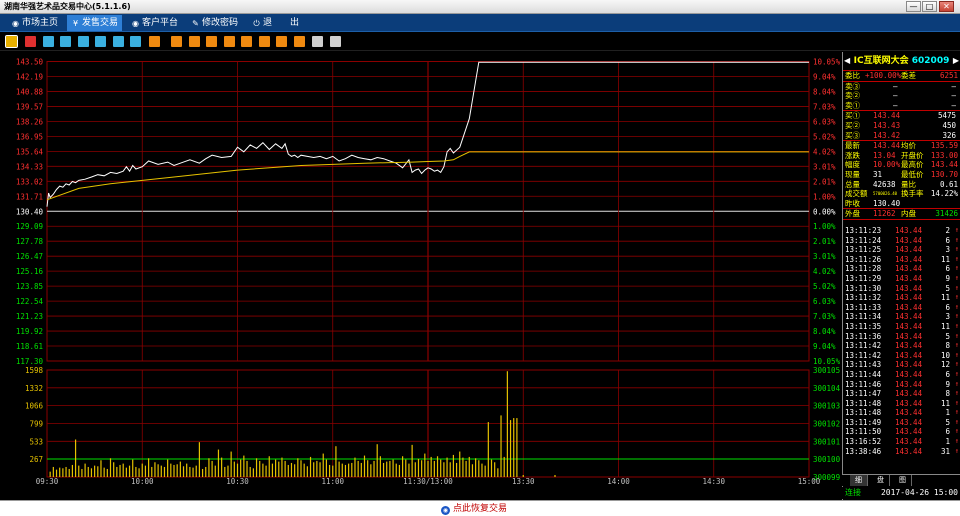 This screenshot has height=516, width=960. Describe the element at coordinates (118, 41) in the screenshot. I see `table-icon` at that location.